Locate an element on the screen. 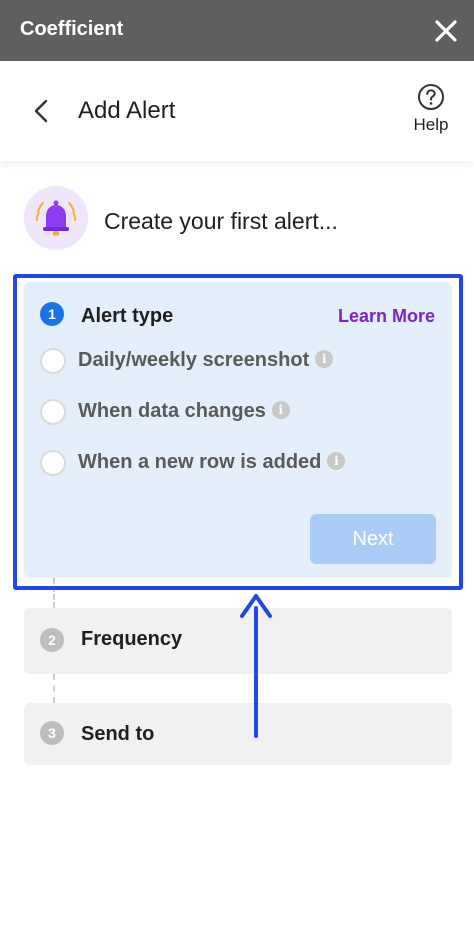 The height and width of the screenshot is (938, 474). step-title: Frequency is located at coordinates (132, 639).